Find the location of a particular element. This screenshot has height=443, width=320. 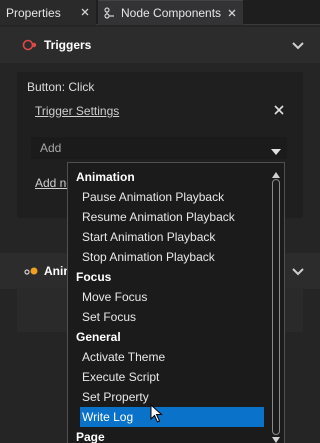

dropdown-category-header: Animation is located at coordinates (105, 177).